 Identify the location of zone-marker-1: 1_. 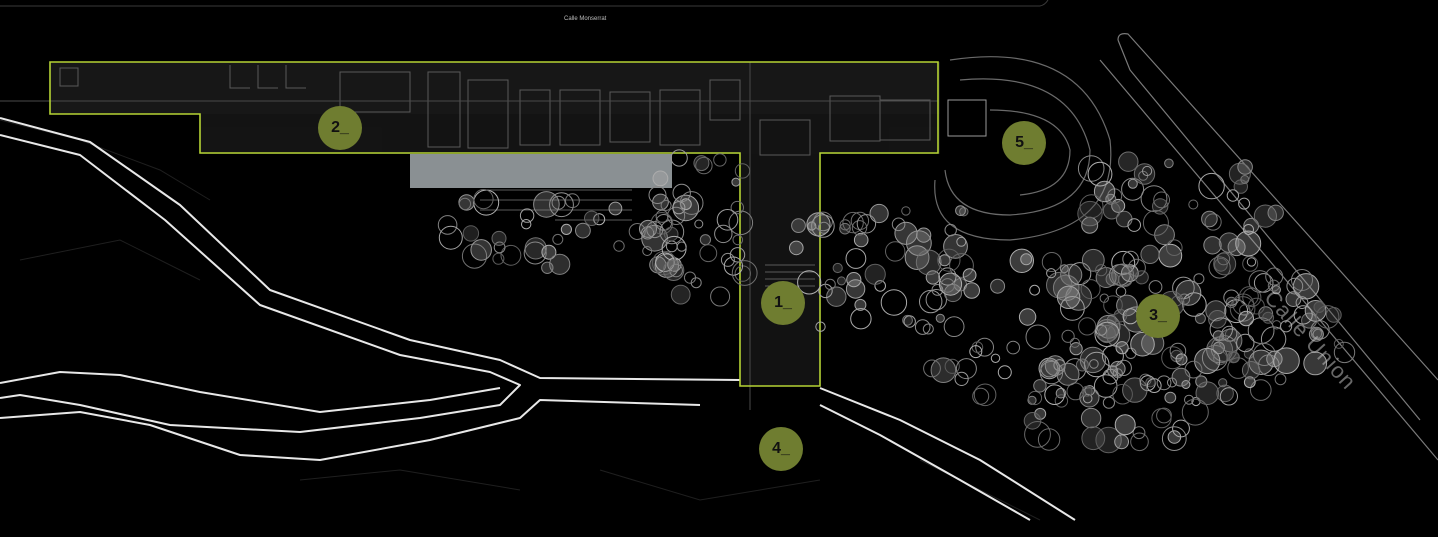
(783, 303).